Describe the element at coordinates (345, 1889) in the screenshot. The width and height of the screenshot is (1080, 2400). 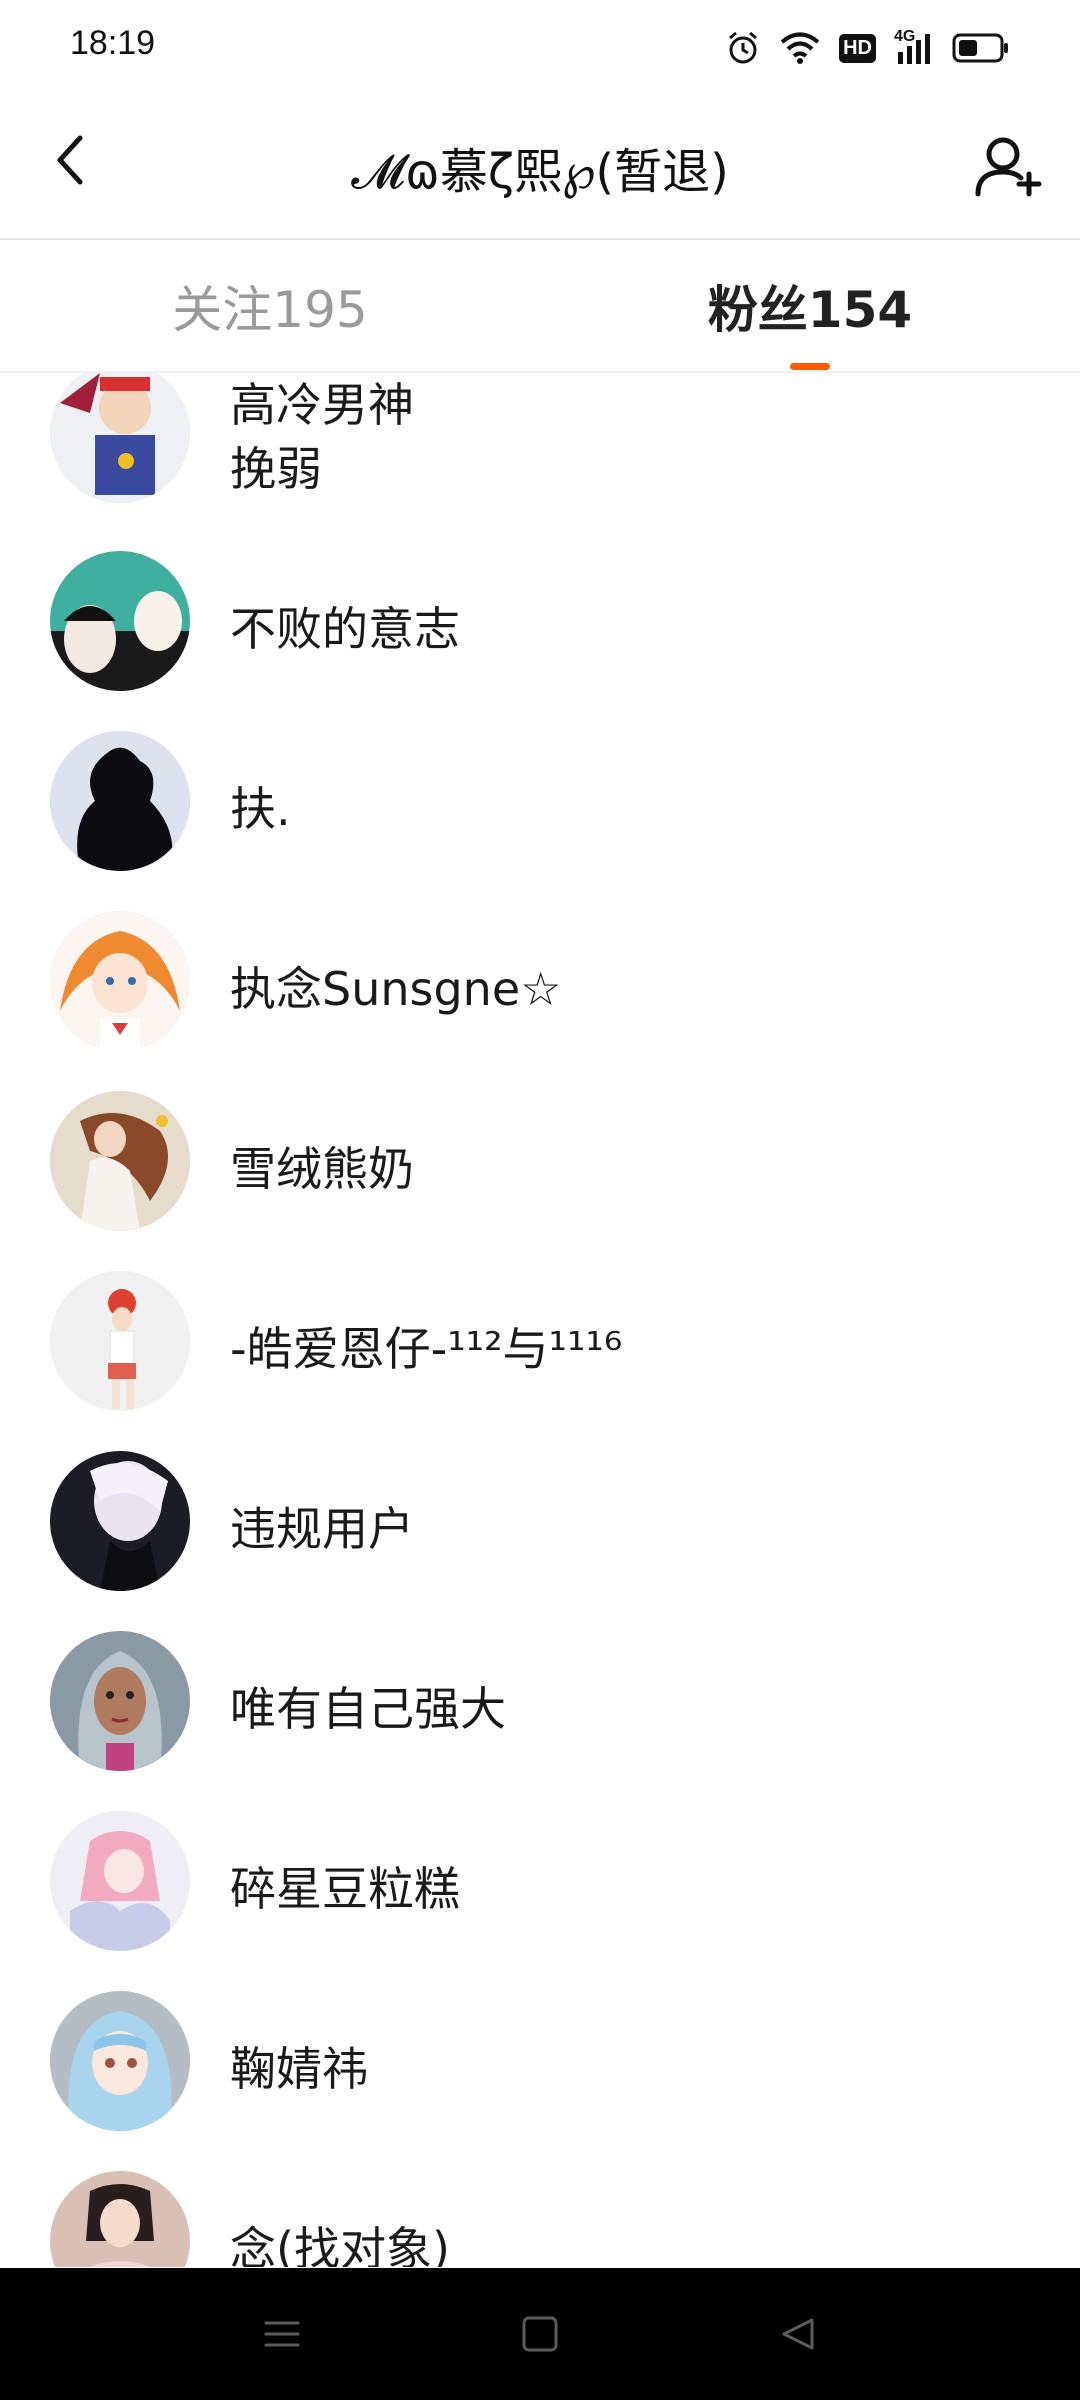
I see `follower-name: 碎星豆粒糕` at that location.